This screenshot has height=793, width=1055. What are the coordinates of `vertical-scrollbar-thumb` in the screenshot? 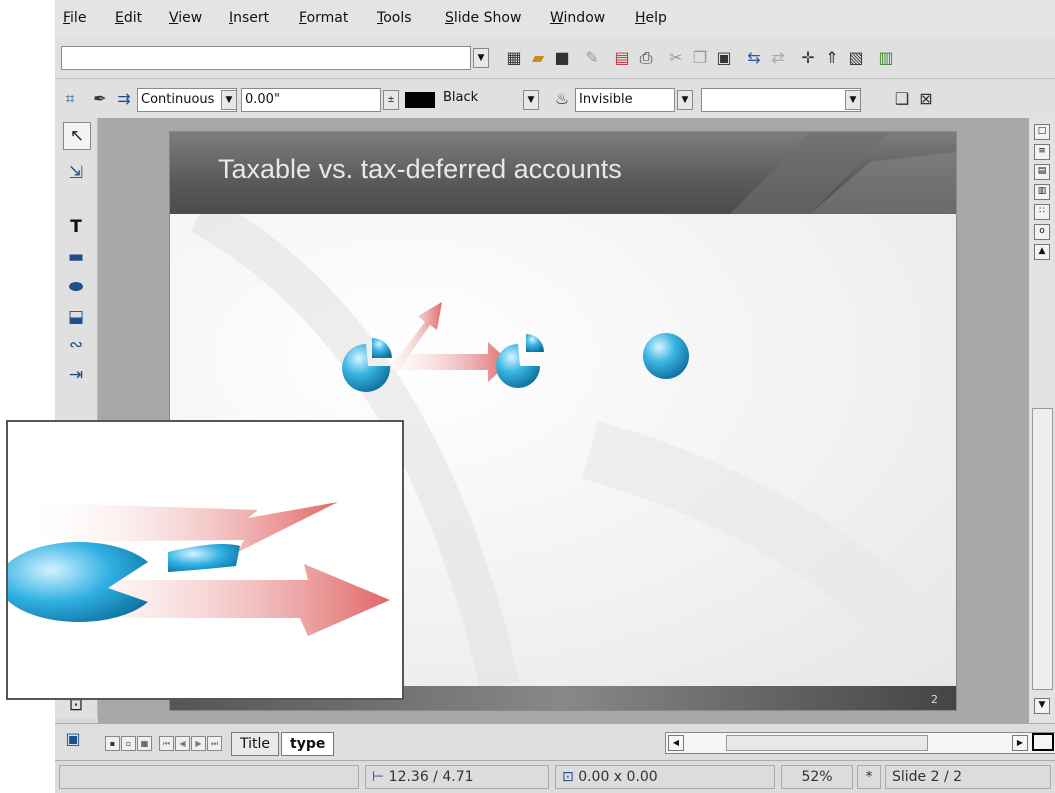 It's located at (1042, 549).